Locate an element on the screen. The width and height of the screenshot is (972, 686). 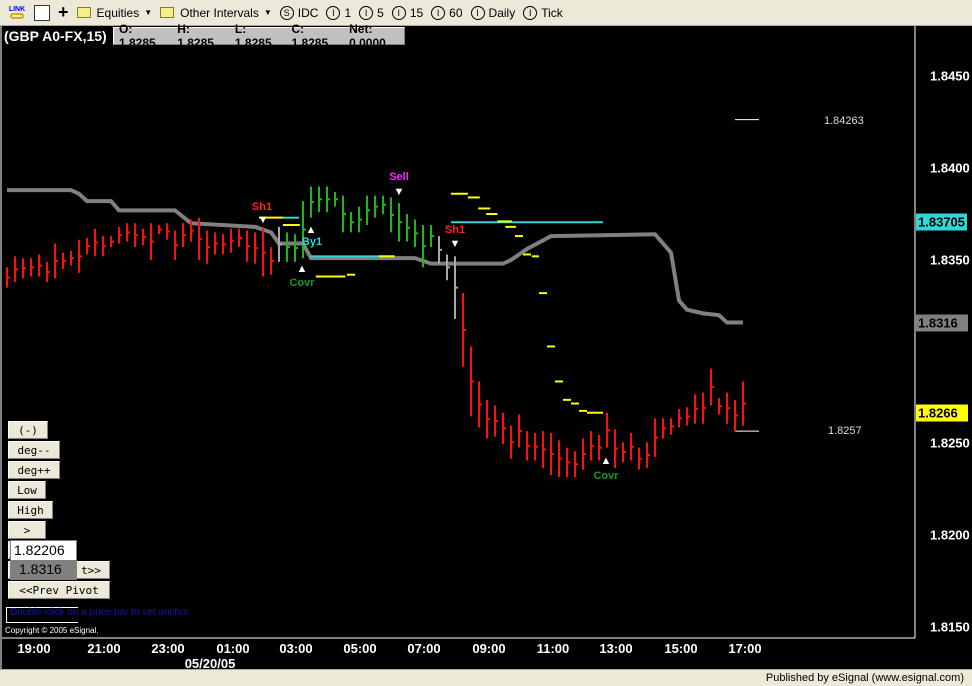
level-label: 1.8257 is located at coordinates (845, 431).